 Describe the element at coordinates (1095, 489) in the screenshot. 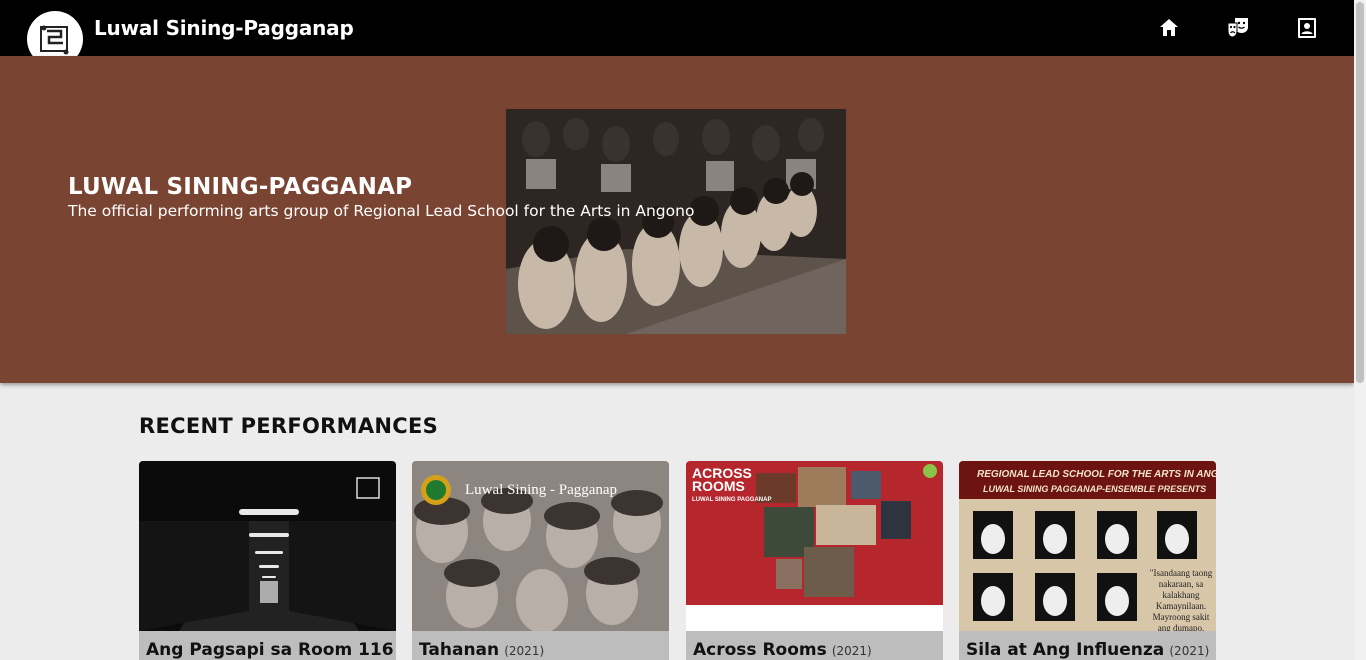

I see `poster-subheader-text: LUWAL SINING PAGGANAP-ENSEMBLE PRESENTS` at that location.